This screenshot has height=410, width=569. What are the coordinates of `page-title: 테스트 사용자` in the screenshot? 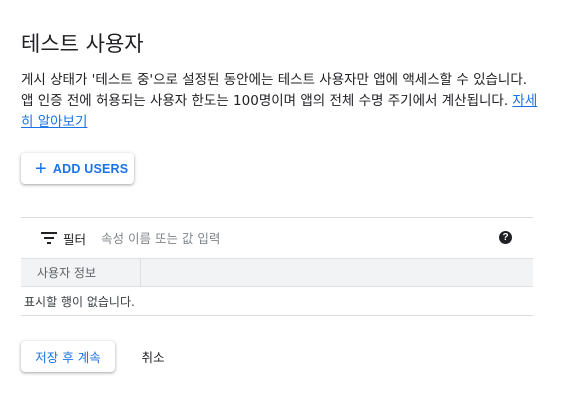 It's located at (82, 44).